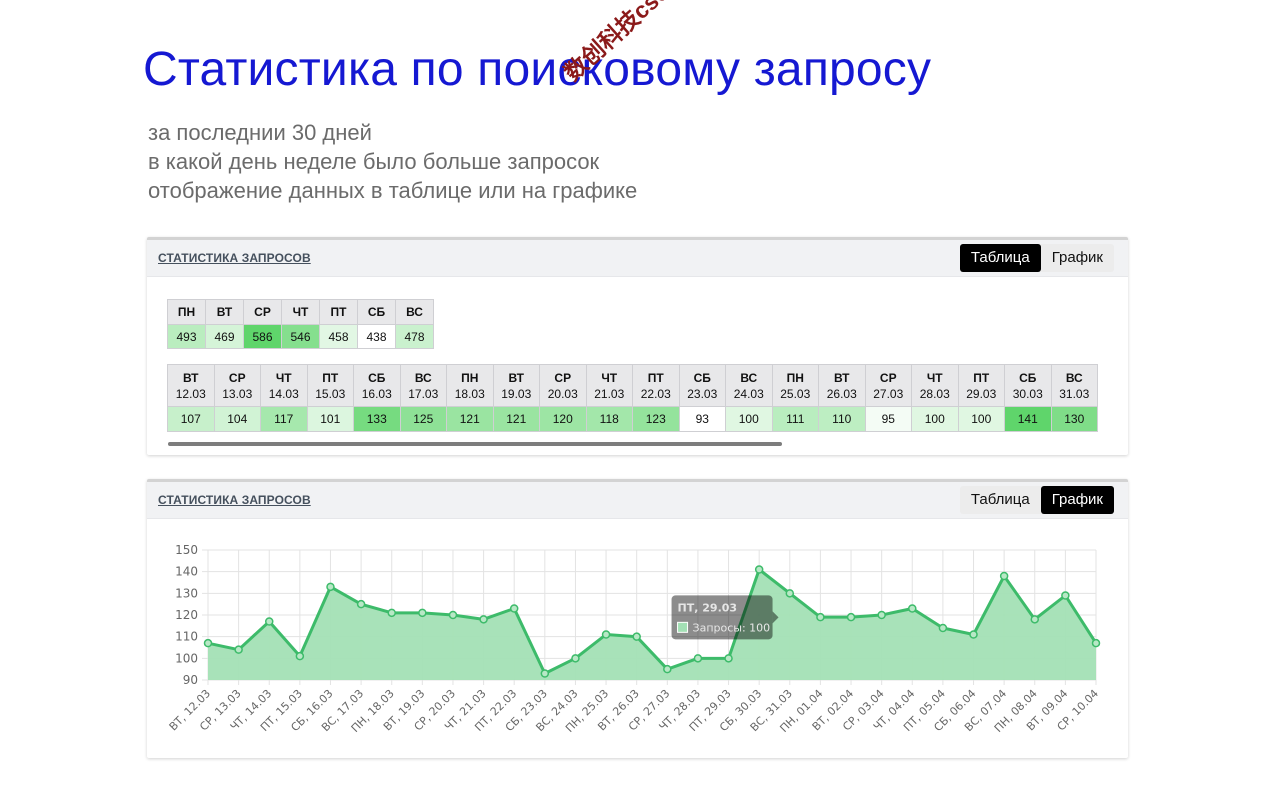  Describe the element at coordinates (186, 593) in the screenshot. I see `y-tick-label: 130` at that location.